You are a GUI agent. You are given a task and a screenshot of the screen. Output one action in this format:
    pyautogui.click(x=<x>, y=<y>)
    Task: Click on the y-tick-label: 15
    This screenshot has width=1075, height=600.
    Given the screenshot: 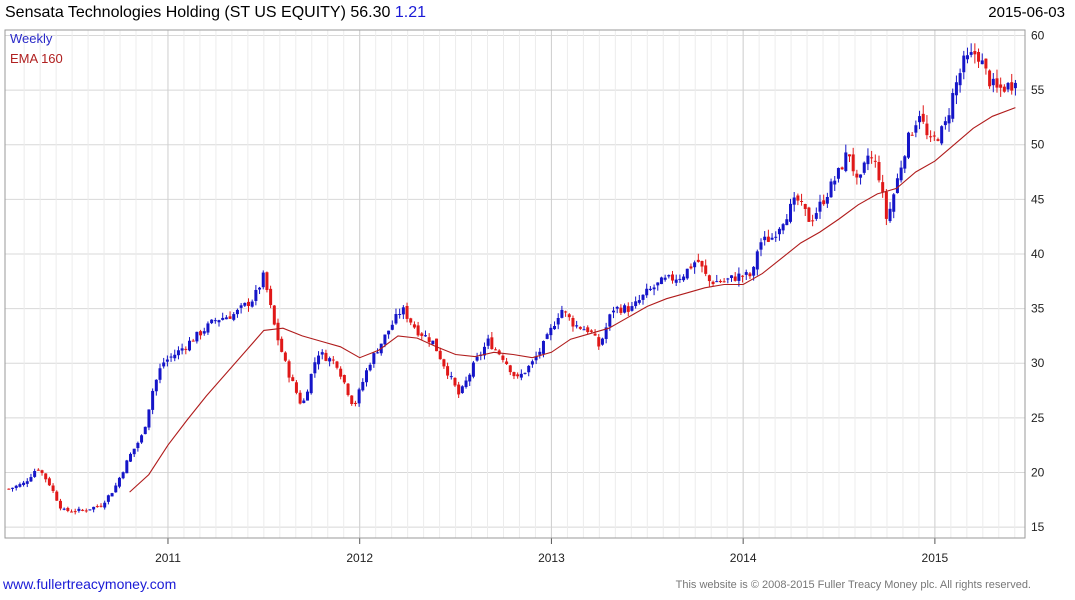 What is the action you would take?
    pyautogui.click(x=1038, y=527)
    